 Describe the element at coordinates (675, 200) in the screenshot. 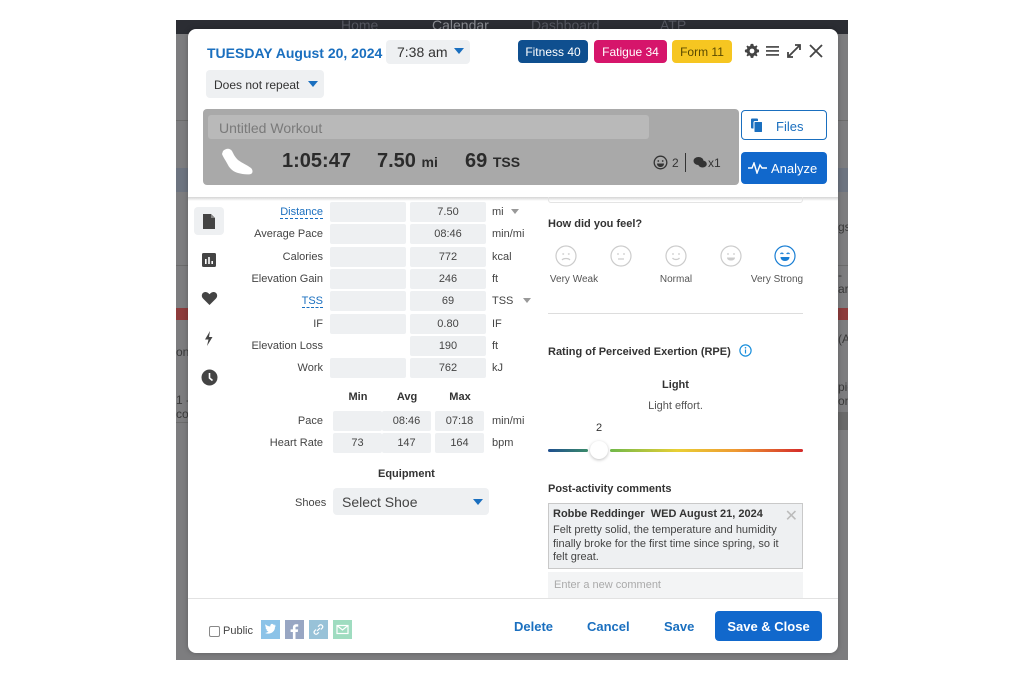

I see `scrolled-panel-edge` at that location.